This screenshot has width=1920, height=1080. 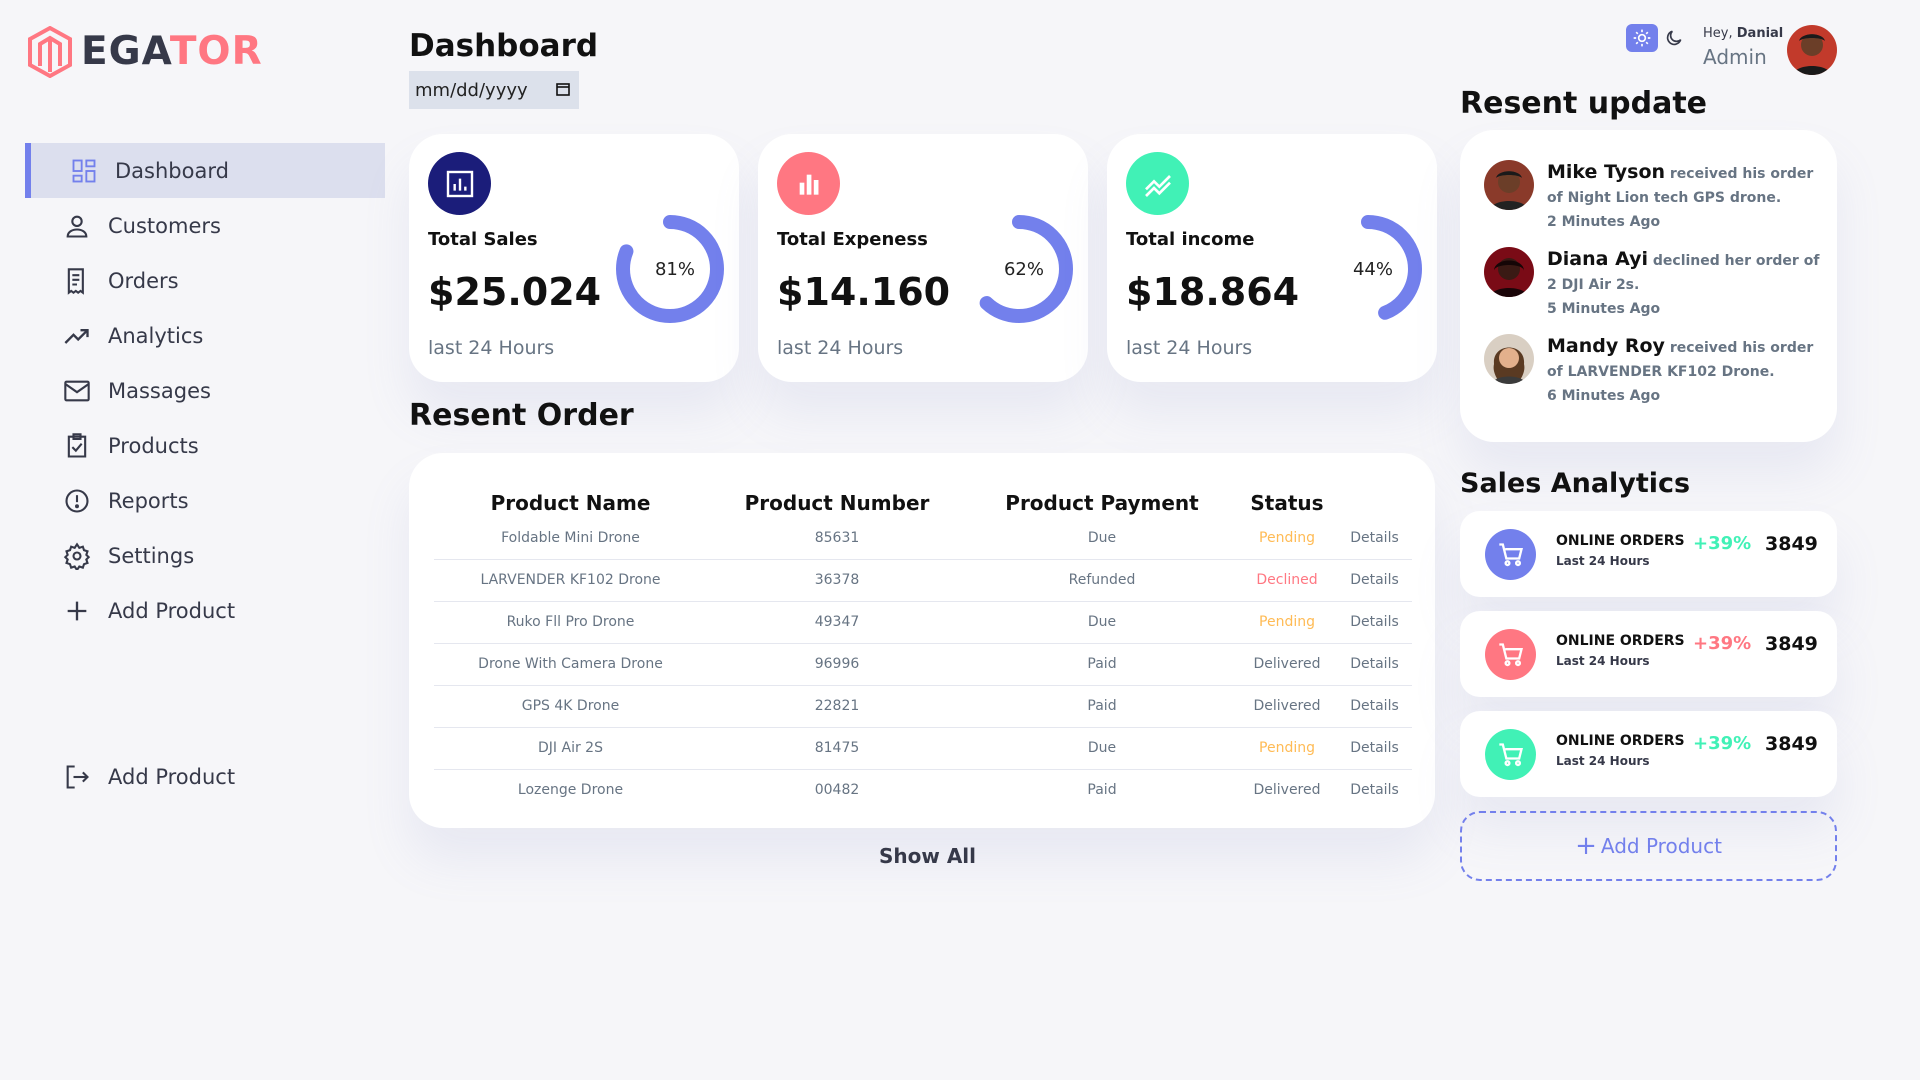 I want to click on cell-product-number: 96996, so click(x=837, y=664).